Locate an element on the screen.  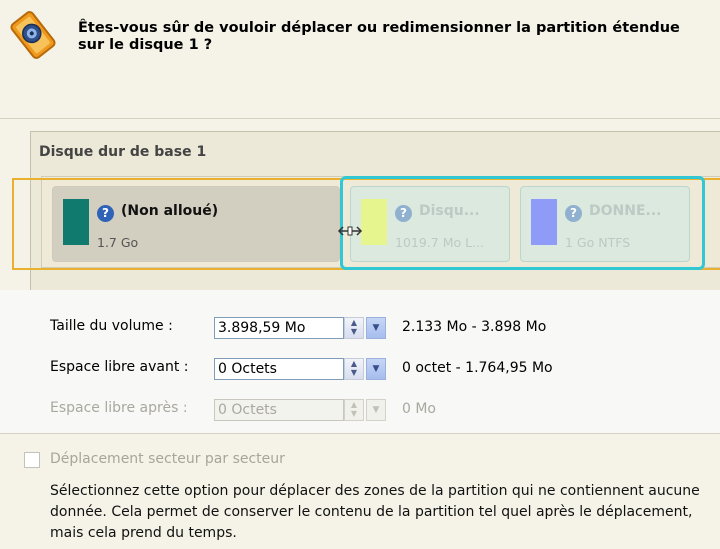
partition-size: 1.7 Go is located at coordinates (118, 242).